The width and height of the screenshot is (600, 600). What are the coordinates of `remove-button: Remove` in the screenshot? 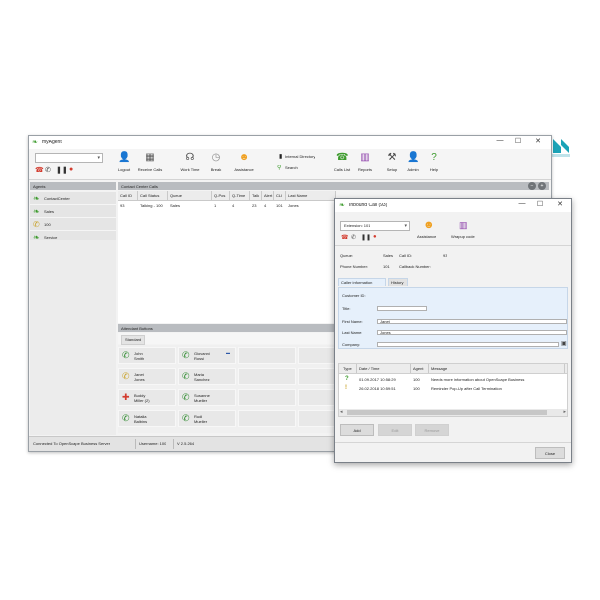 It's located at (432, 430).